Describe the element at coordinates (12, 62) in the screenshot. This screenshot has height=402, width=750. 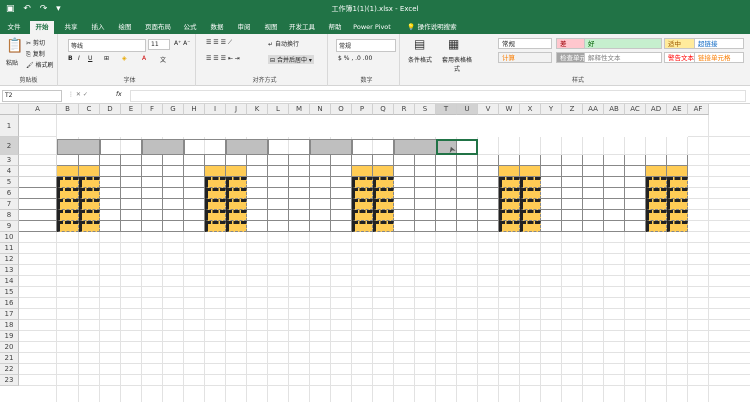
I see `paste-button: 粘贴` at that location.